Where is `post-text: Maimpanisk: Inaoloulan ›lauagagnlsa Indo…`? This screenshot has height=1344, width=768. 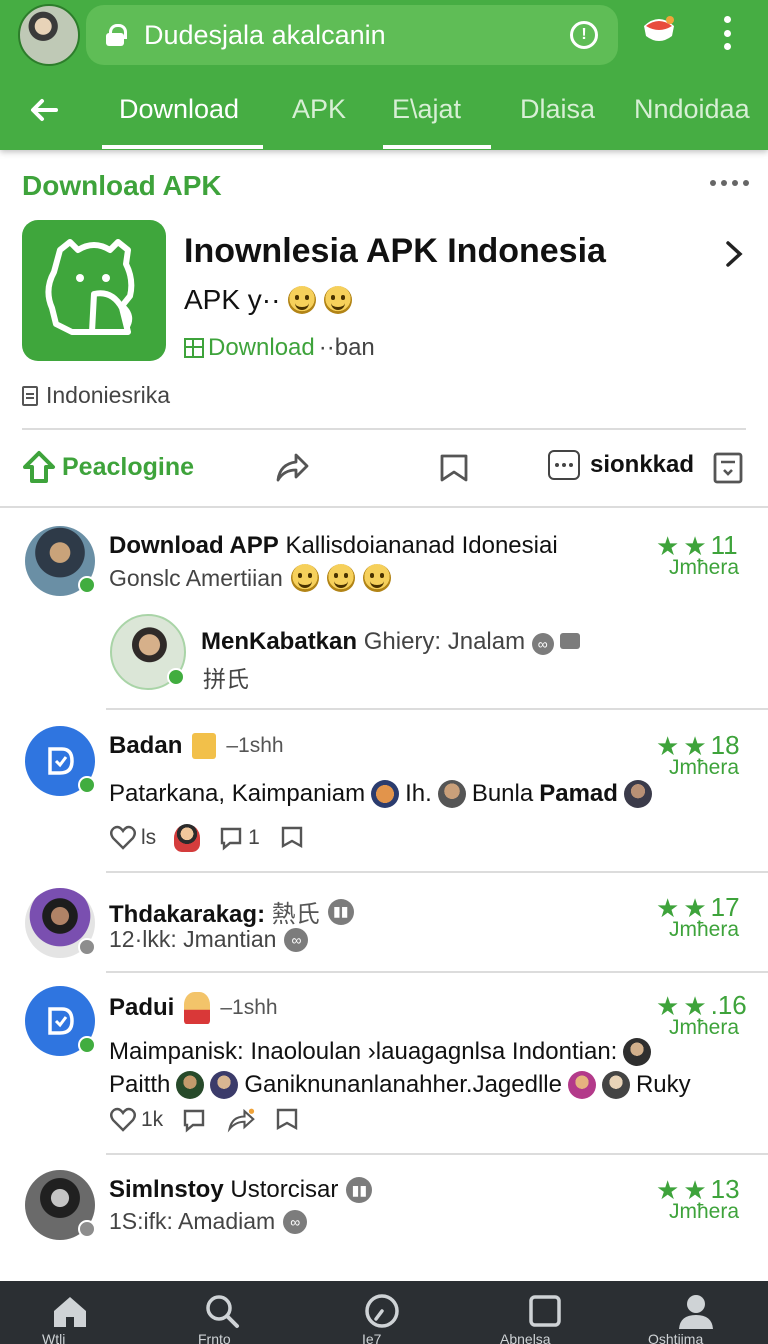 post-text: Maimpanisk: Inaoloulan ›lauagagnlsa Indo… is located at coordinates (380, 1052).